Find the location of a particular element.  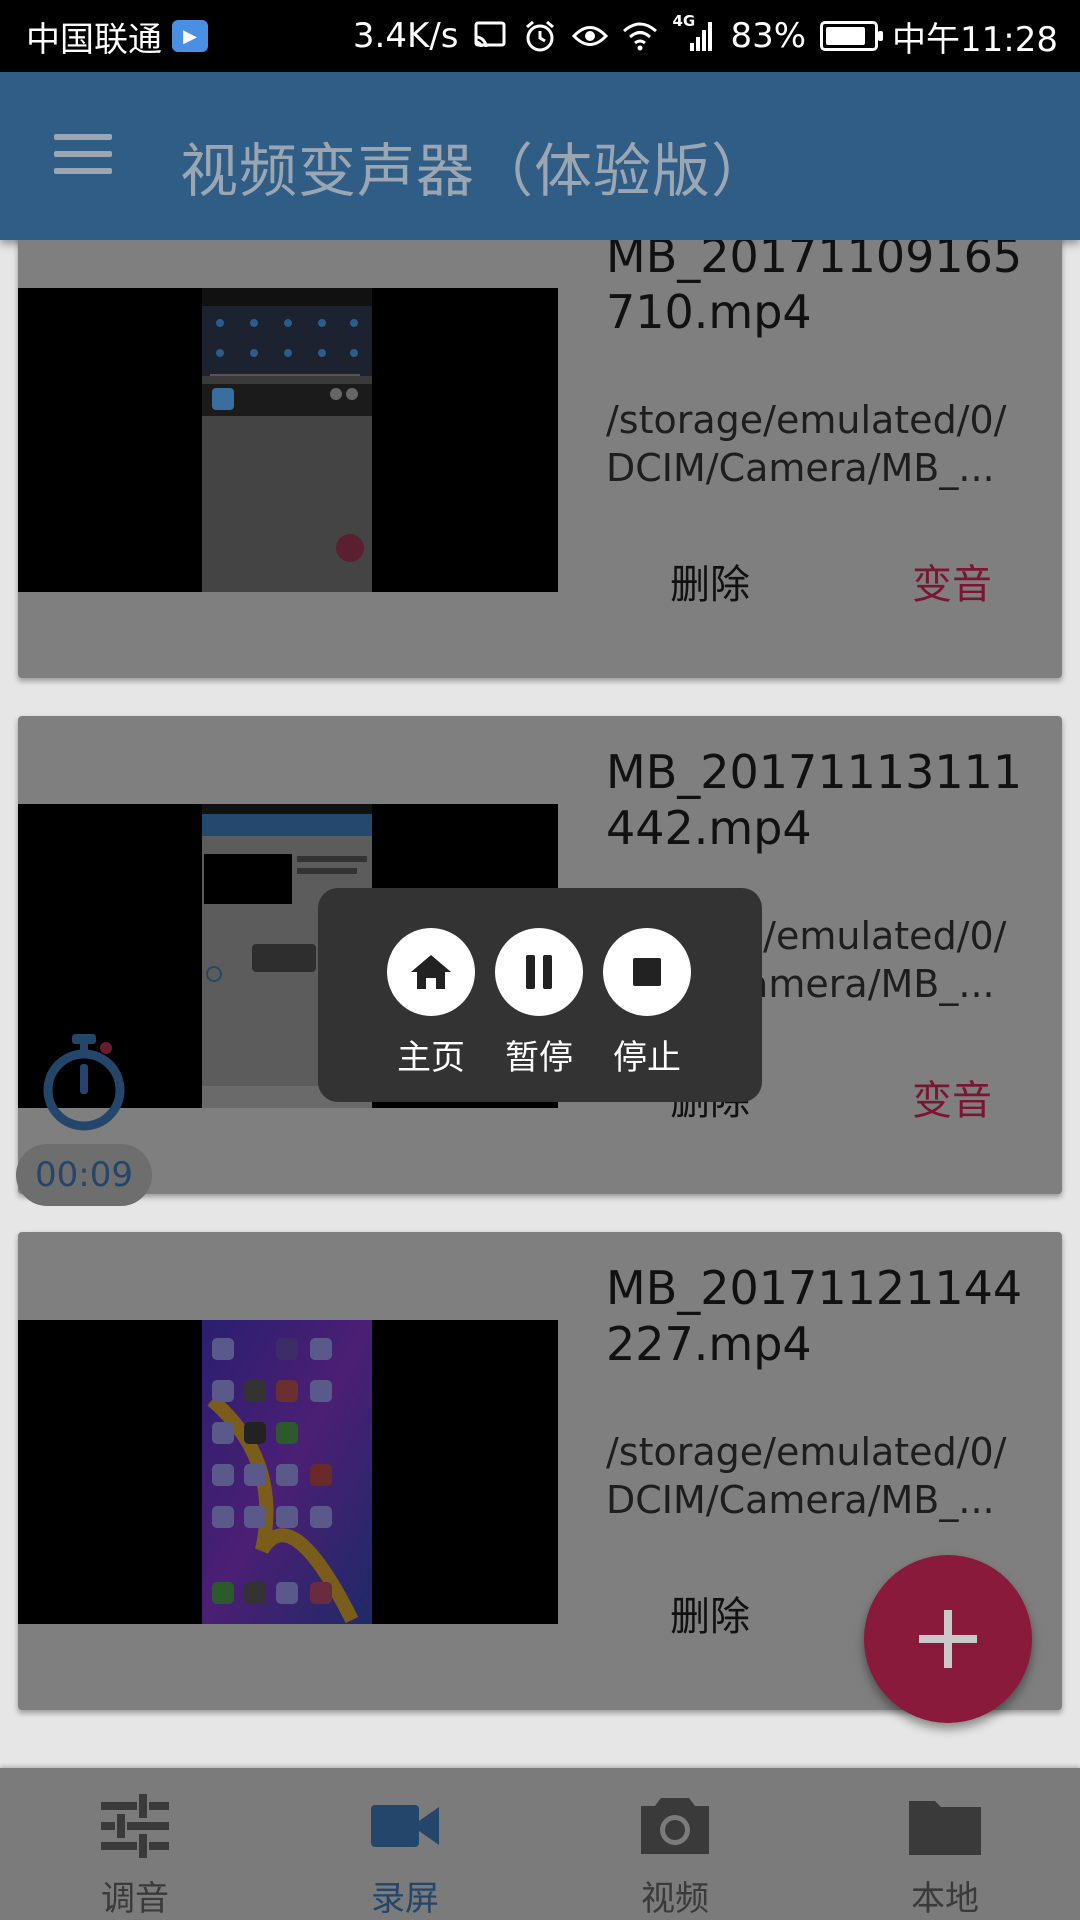

tab-label: 调音 is located at coordinates (135, 1899).